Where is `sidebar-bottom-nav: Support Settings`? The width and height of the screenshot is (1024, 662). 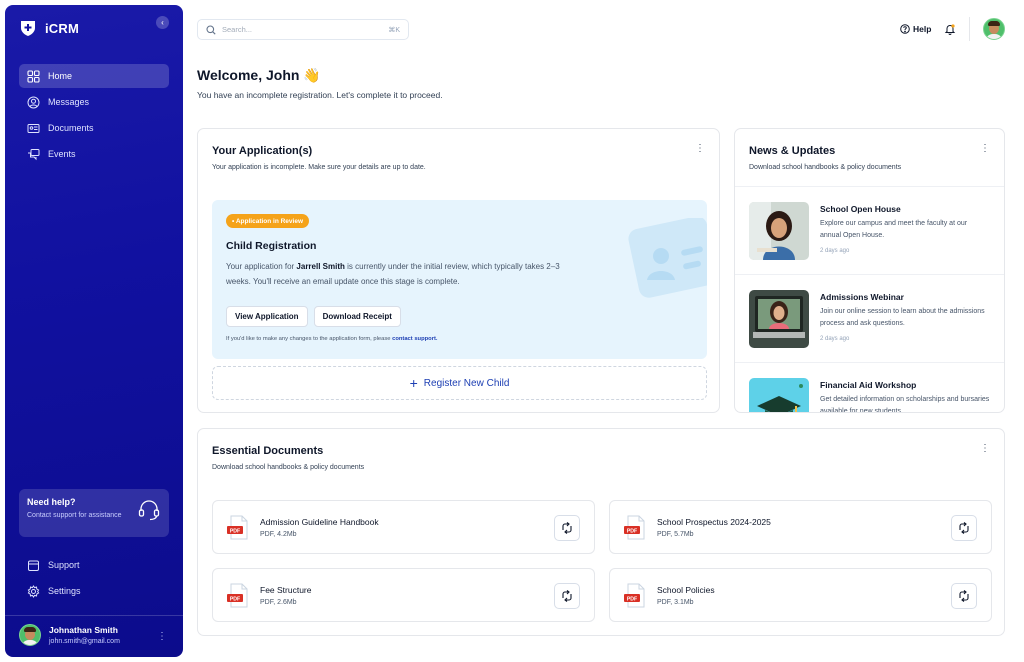 sidebar-bottom-nav: Support Settings is located at coordinates (94, 579).